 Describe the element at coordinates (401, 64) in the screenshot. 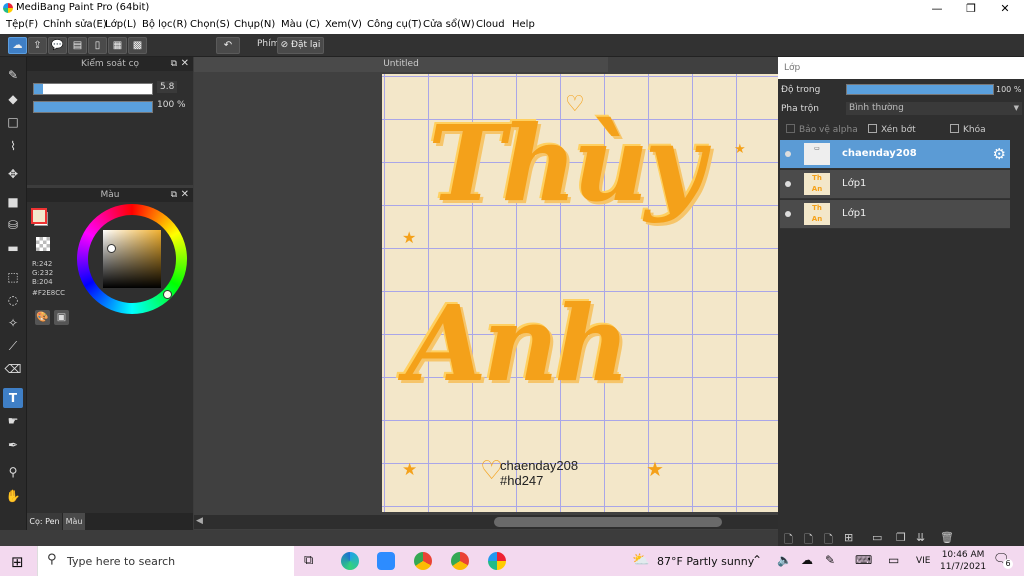

I see `document-tab: Untitled` at that location.